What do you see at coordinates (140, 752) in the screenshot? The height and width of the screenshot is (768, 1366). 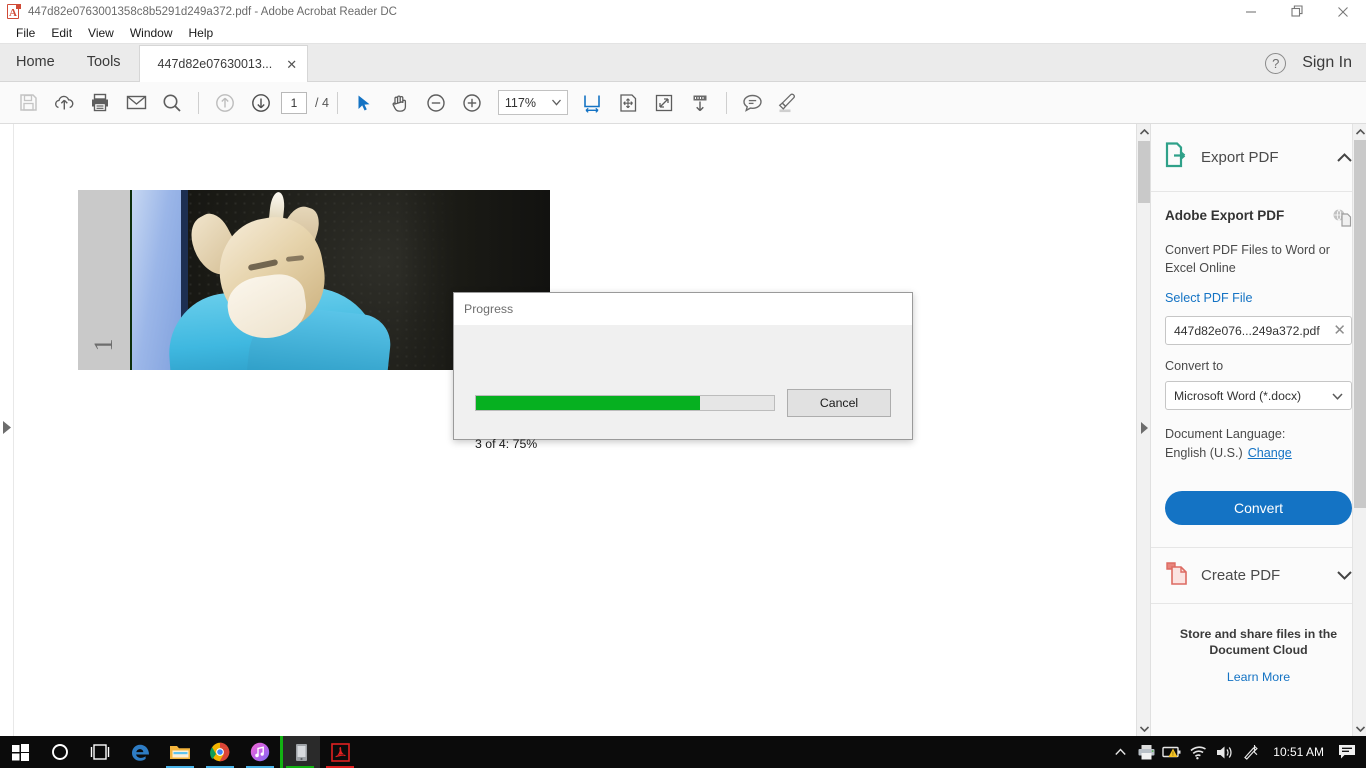 I see `edge-browser-icon` at bounding box center [140, 752].